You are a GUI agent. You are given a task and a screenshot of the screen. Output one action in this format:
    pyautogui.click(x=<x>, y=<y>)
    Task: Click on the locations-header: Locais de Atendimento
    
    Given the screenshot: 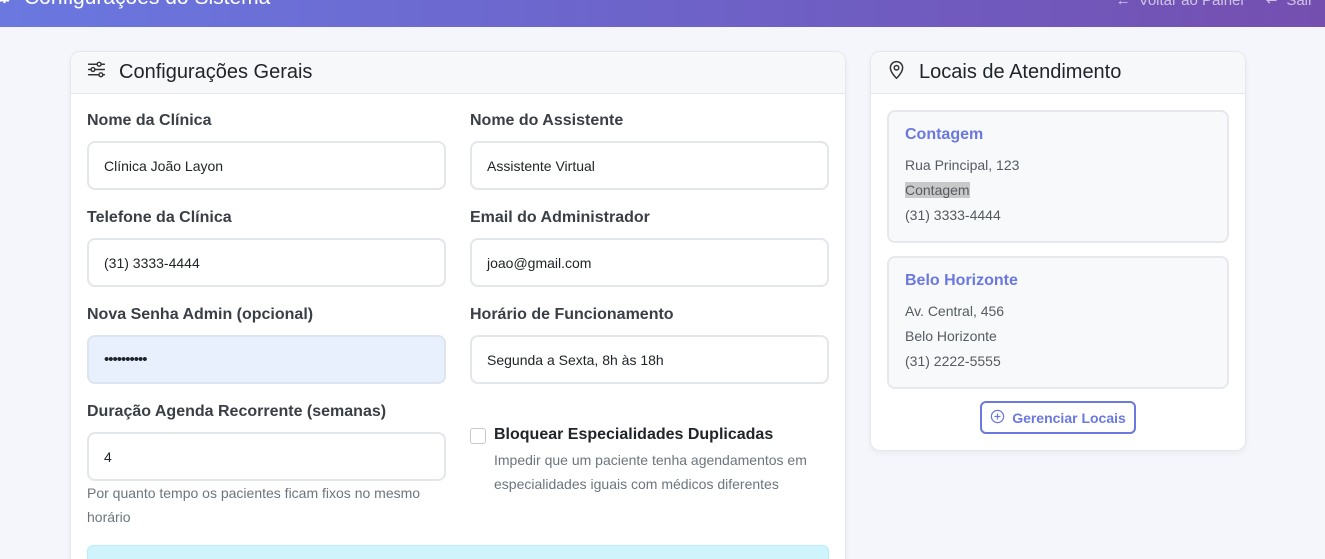 What is the action you would take?
    pyautogui.click(x=1058, y=73)
    